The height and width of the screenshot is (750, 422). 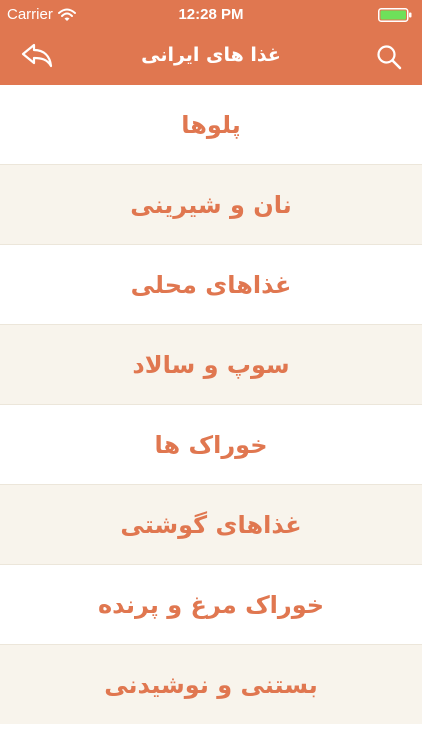 I want to click on list-item-label: بستنی و نوشیدنی, so click(x=211, y=684).